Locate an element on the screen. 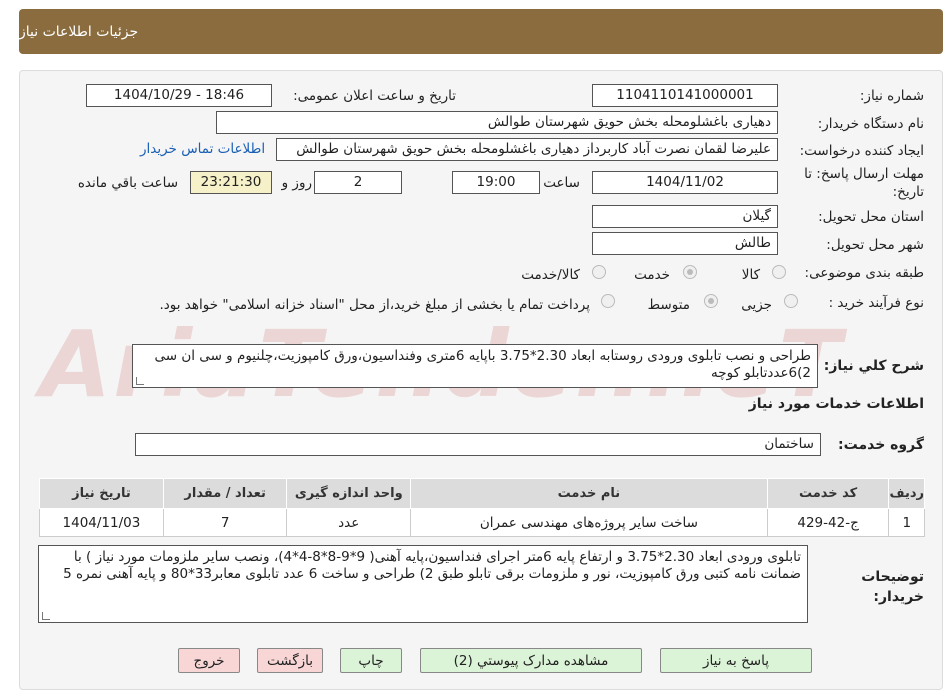  category-radio-goods is located at coordinates (779, 272).